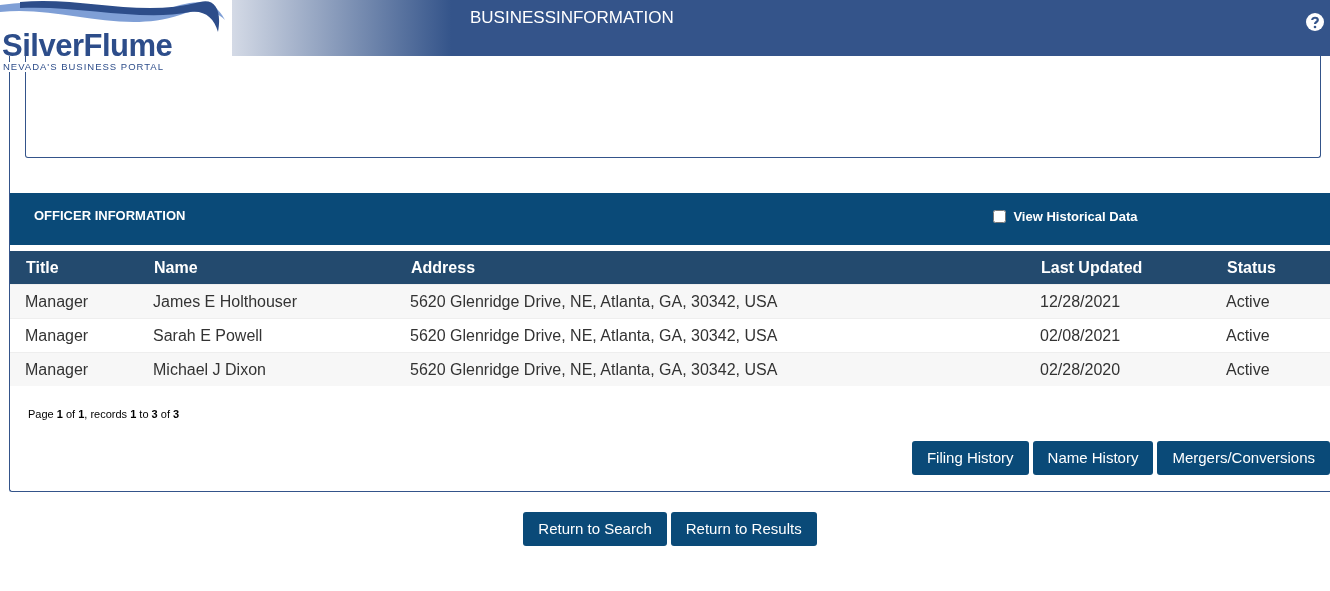 The width and height of the screenshot is (1330, 591). I want to click on action-button: Filing History, so click(970, 458).